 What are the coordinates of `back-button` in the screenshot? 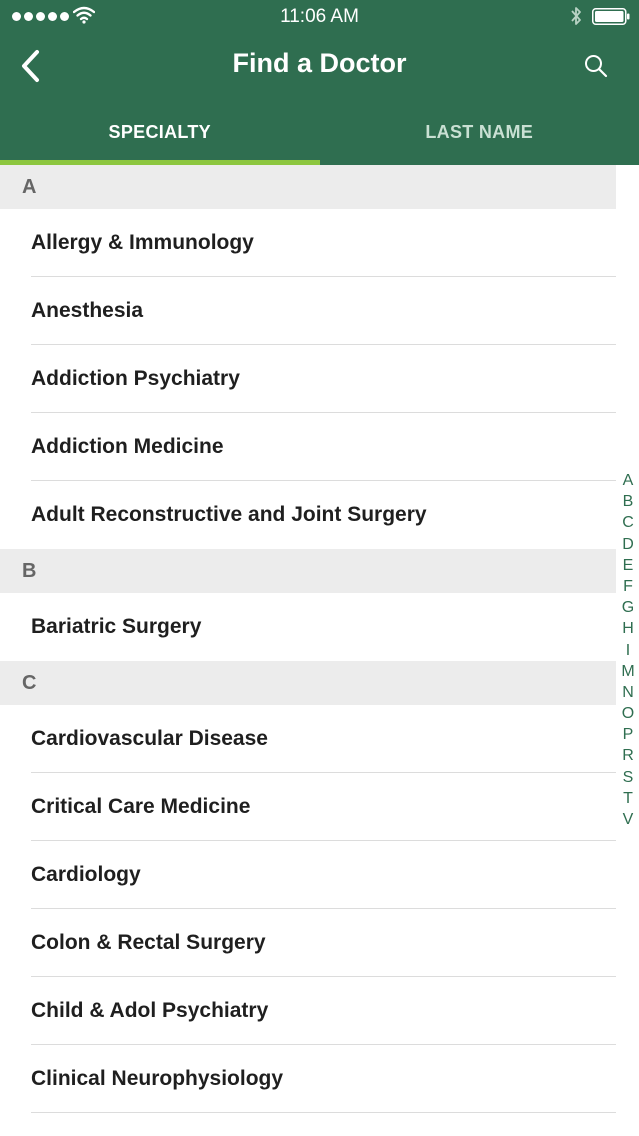 It's located at (30, 66).